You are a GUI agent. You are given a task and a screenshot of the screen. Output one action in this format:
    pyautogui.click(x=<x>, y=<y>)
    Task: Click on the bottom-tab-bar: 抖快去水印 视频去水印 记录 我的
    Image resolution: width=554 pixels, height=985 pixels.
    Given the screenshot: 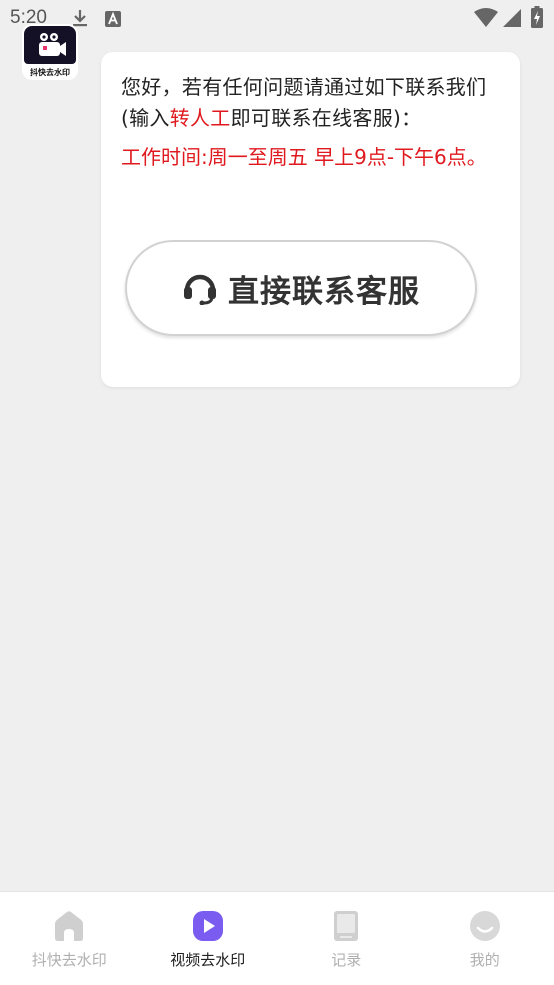 What is the action you would take?
    pyautogui.click(x=277, y=938)
    